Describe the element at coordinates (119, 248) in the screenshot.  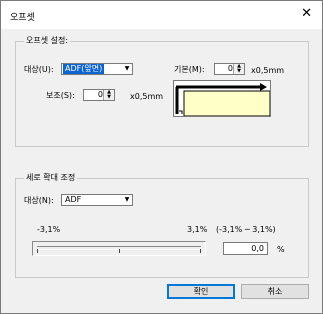
I see `scale-slider` at that location.